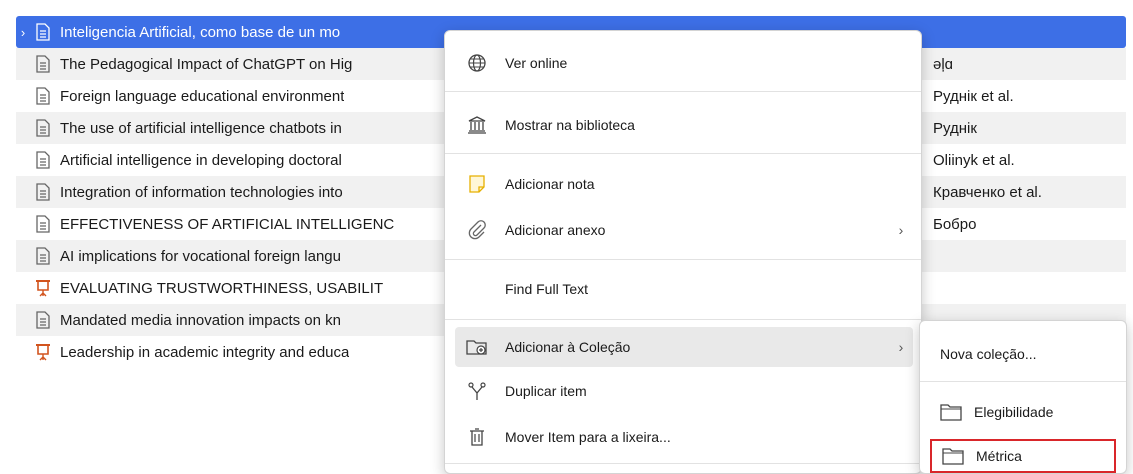 The width and height of the screenshot is (1133, 474). Describe the element at coordinates (555, 230) in the screenshot. I see `menu-item-label: Adicionar anexo` at that location.